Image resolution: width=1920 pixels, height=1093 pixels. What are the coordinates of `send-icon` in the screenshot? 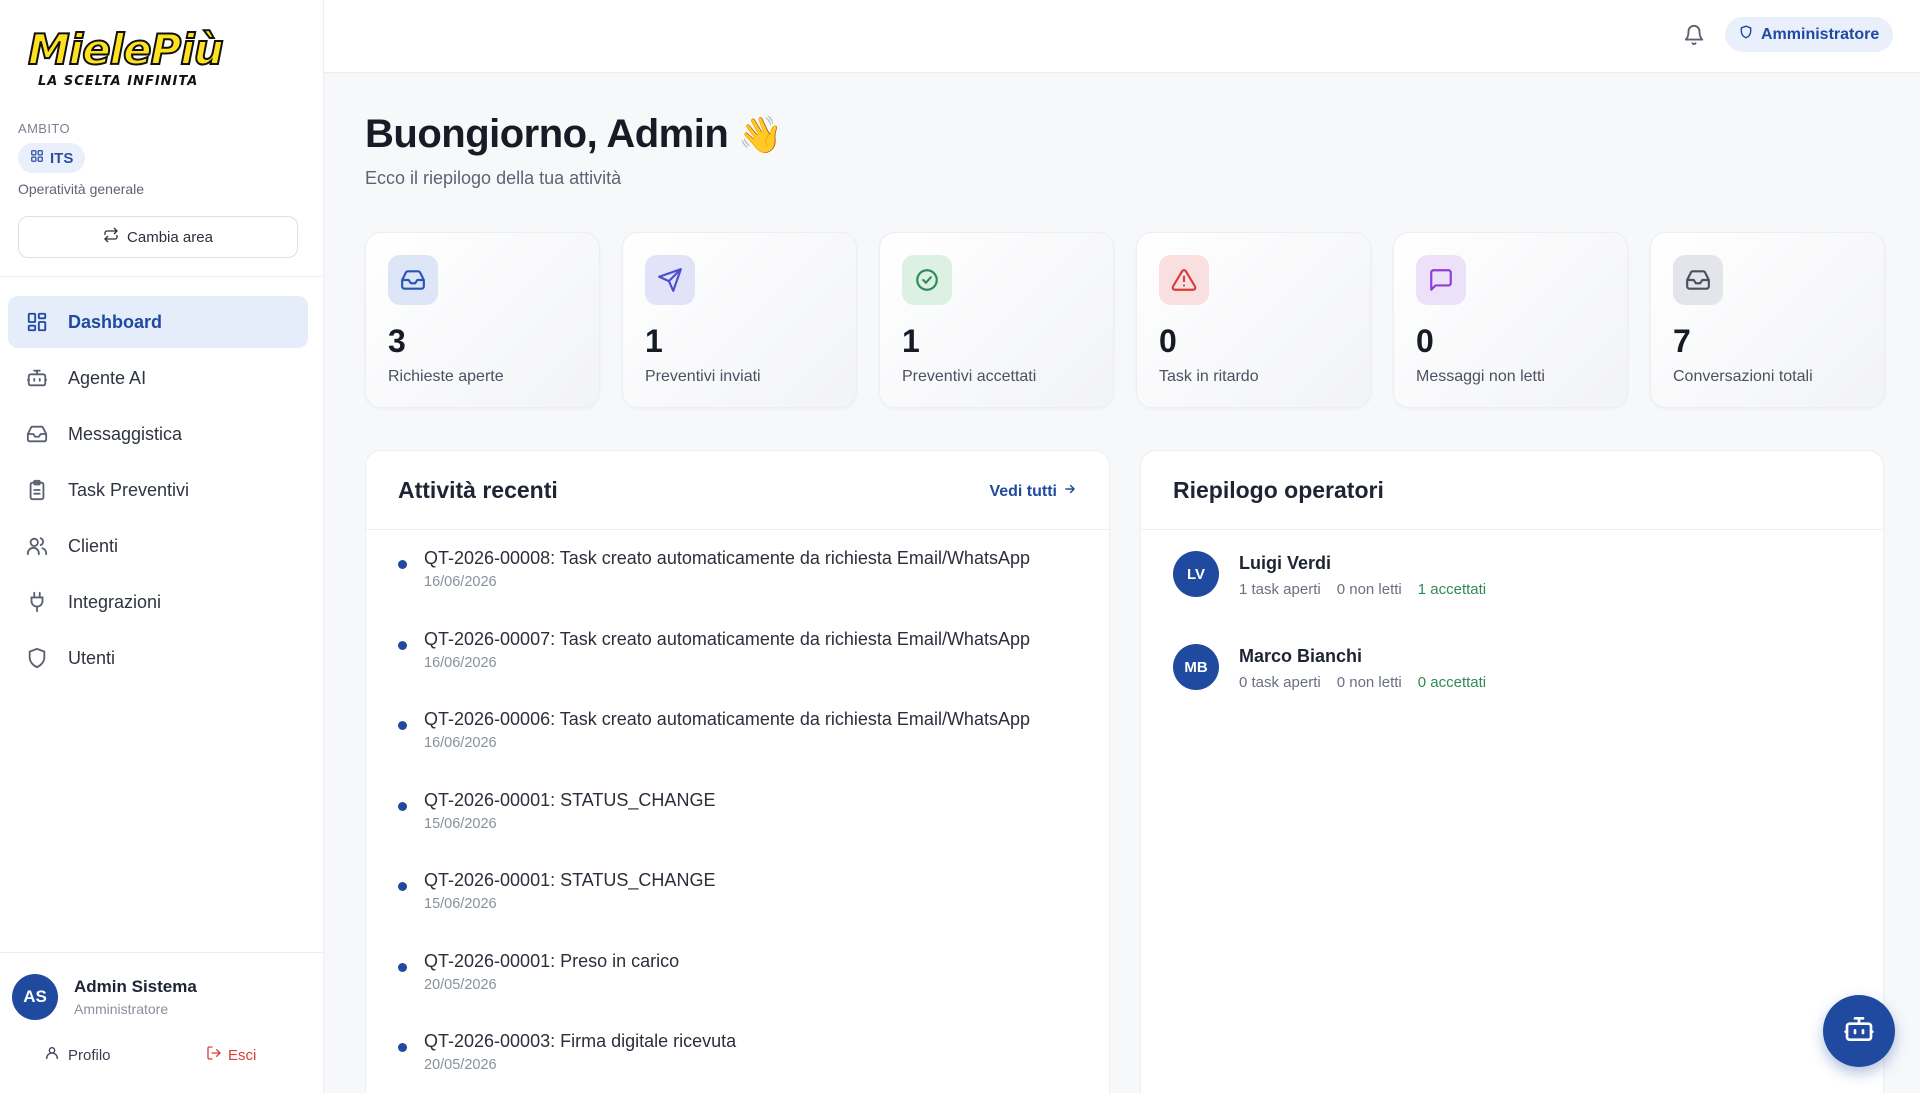 It's located at (670, 280).